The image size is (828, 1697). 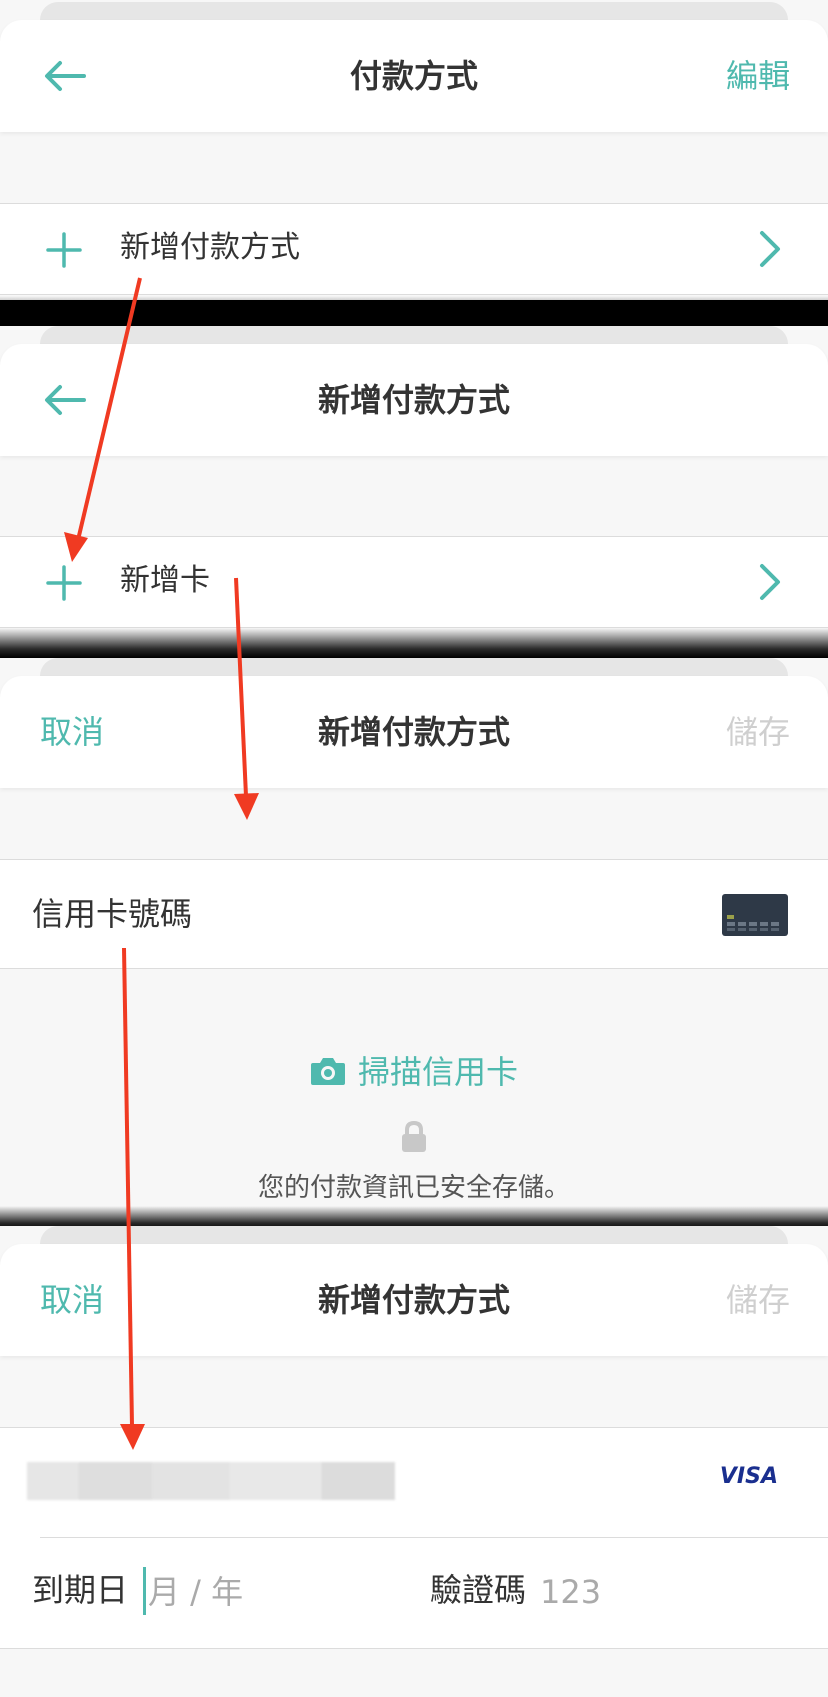 I want to click on card-number-label: 信用卡號碼, so click(x=112, y=914).